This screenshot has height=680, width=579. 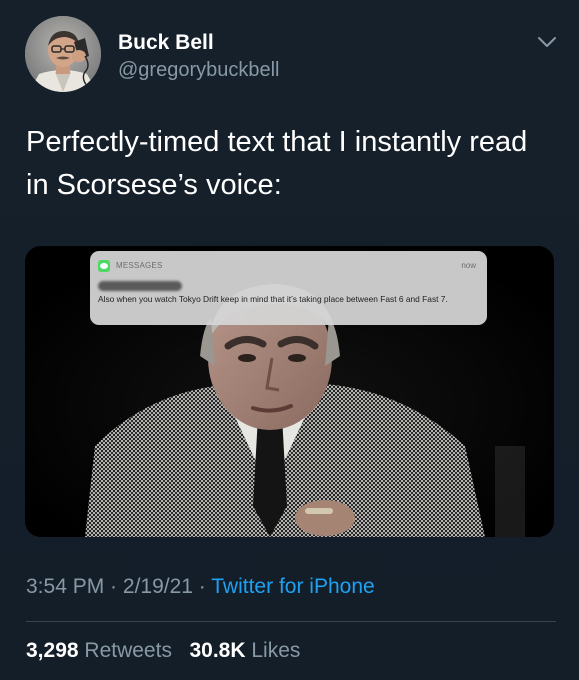 I want to click on likes-stat: 30.8K Likes, so click(x=244, y=650).